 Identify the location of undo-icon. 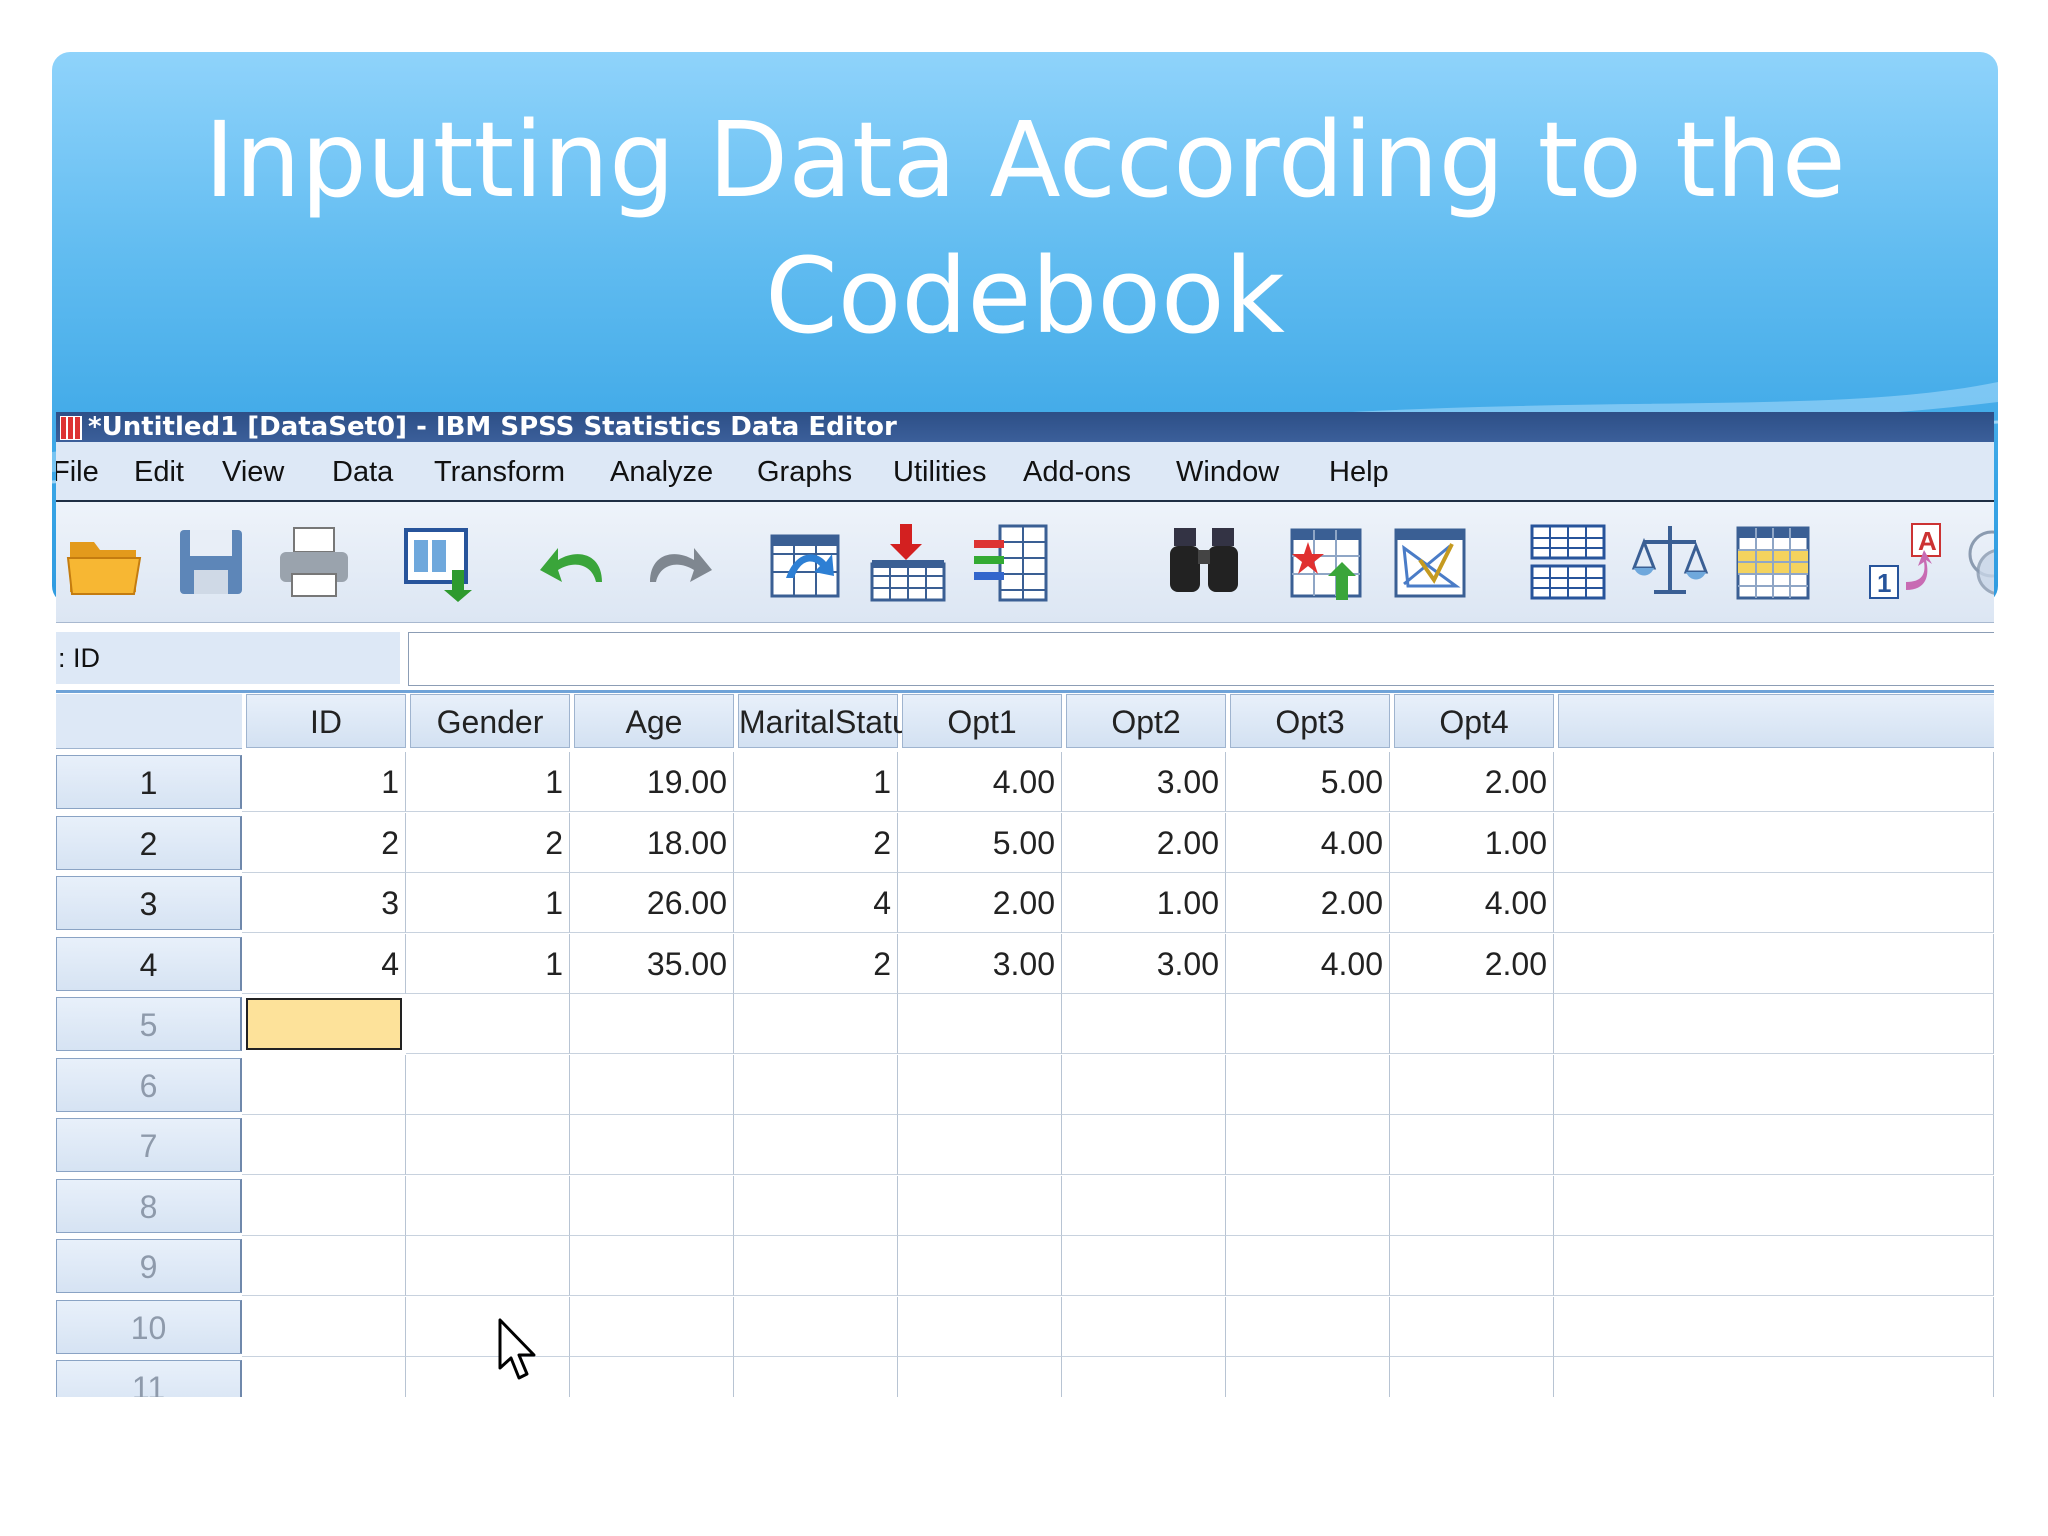
(574, 562).